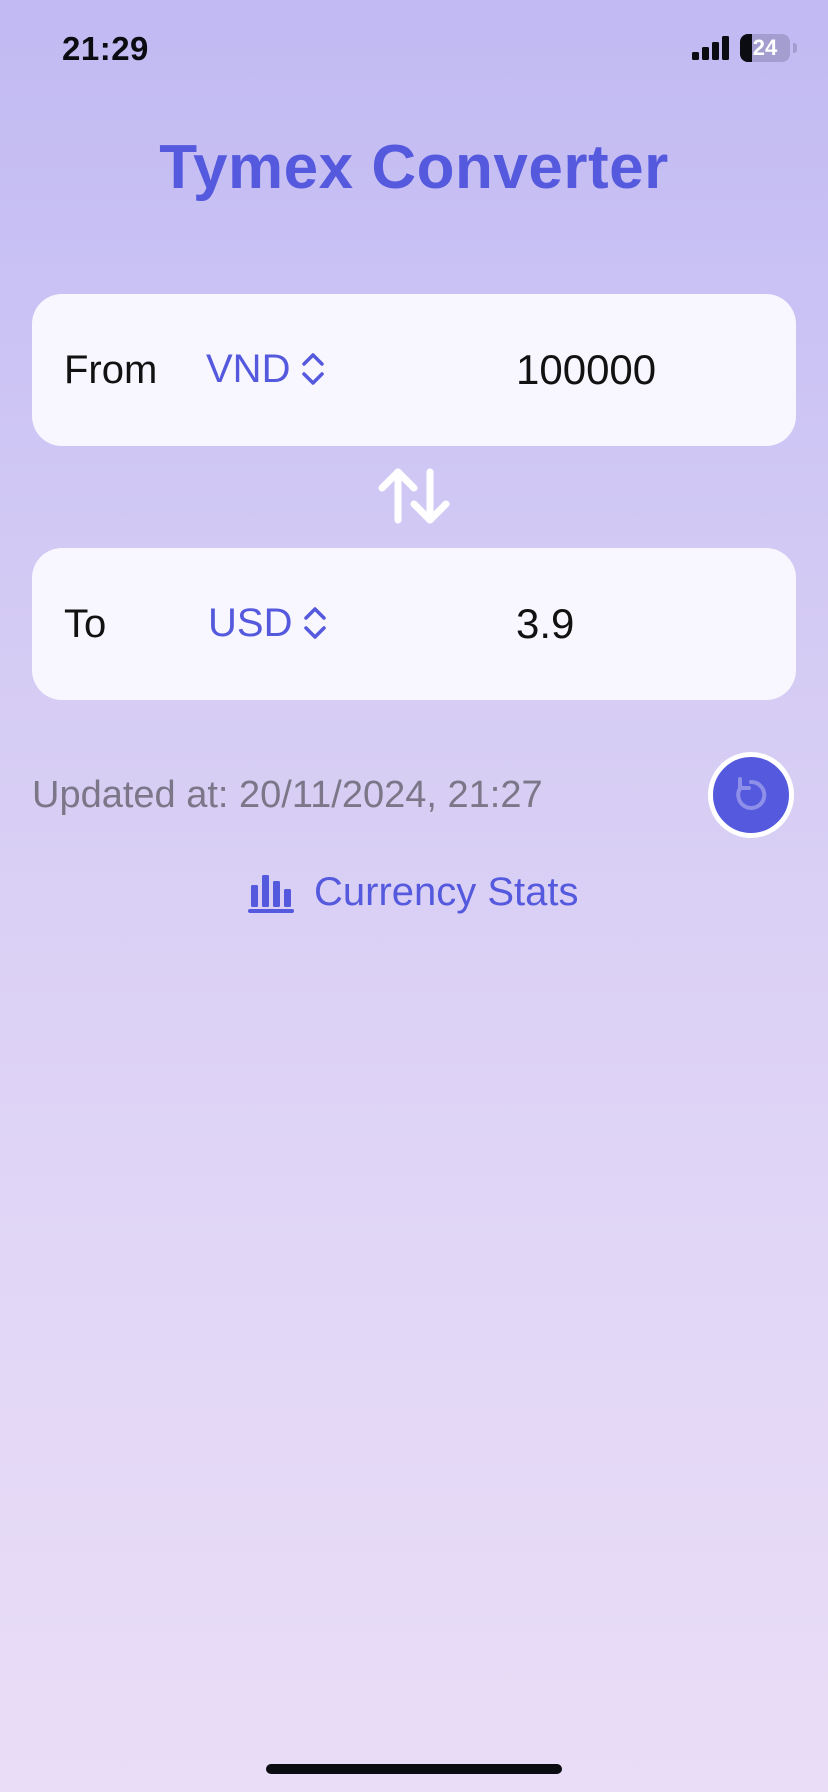  I want to click on from-currency-code: VND, so click(248, 368).